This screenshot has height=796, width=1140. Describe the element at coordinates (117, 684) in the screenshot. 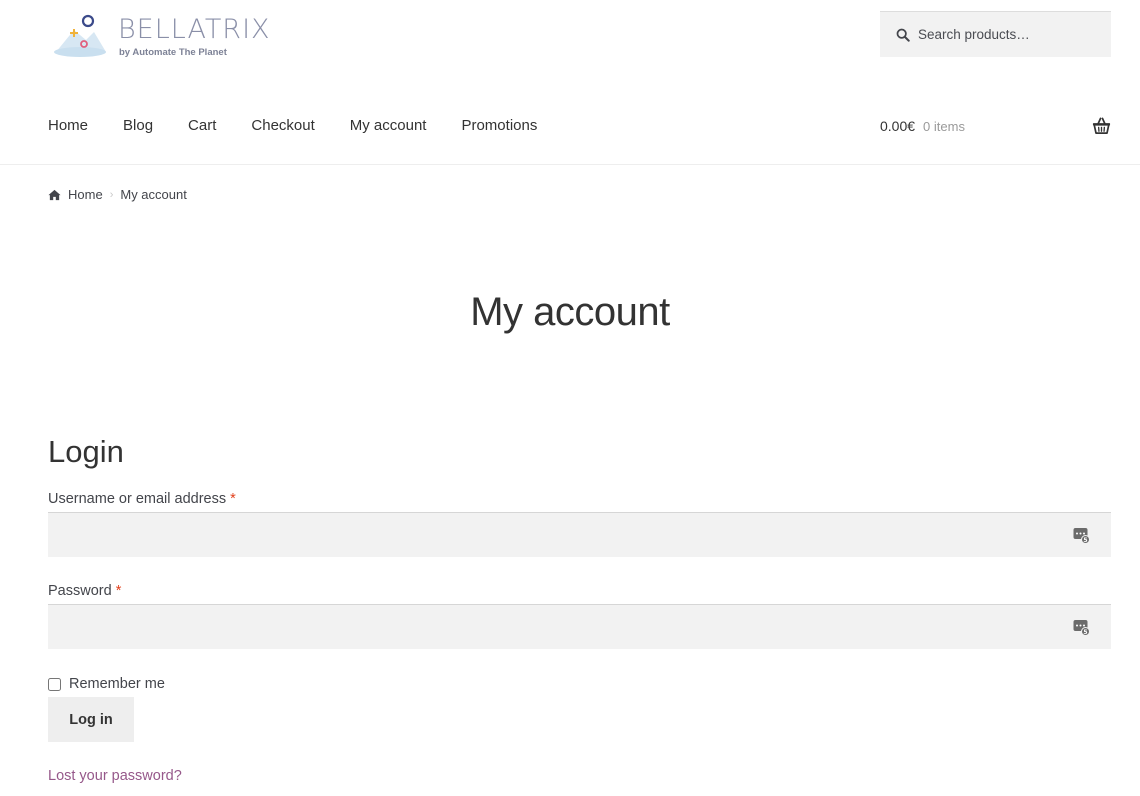

I see `remember-me-label: Remember me` at that location.